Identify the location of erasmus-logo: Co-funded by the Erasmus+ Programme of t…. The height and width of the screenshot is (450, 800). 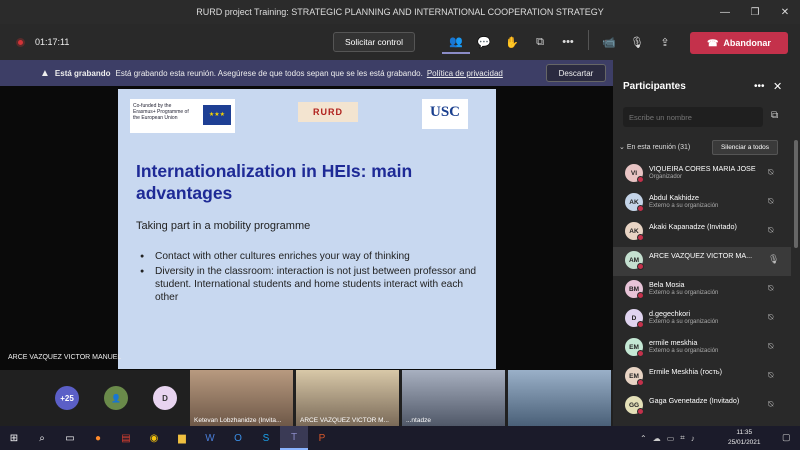
(182, 116).